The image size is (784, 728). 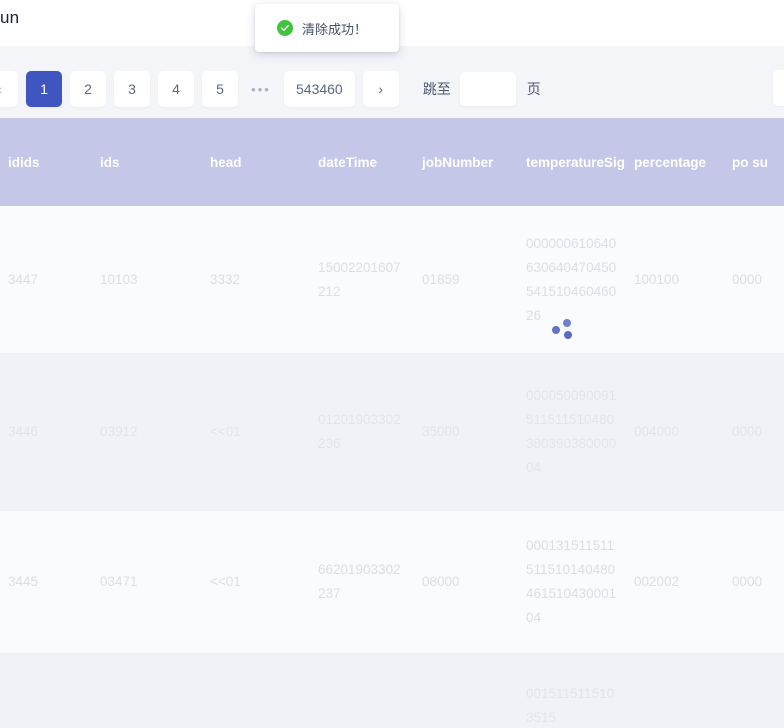 What do you see at coordinates (88, 89) in the screenshot?
I see `pagination-page-2: 2` at bounding box center [88, 89].